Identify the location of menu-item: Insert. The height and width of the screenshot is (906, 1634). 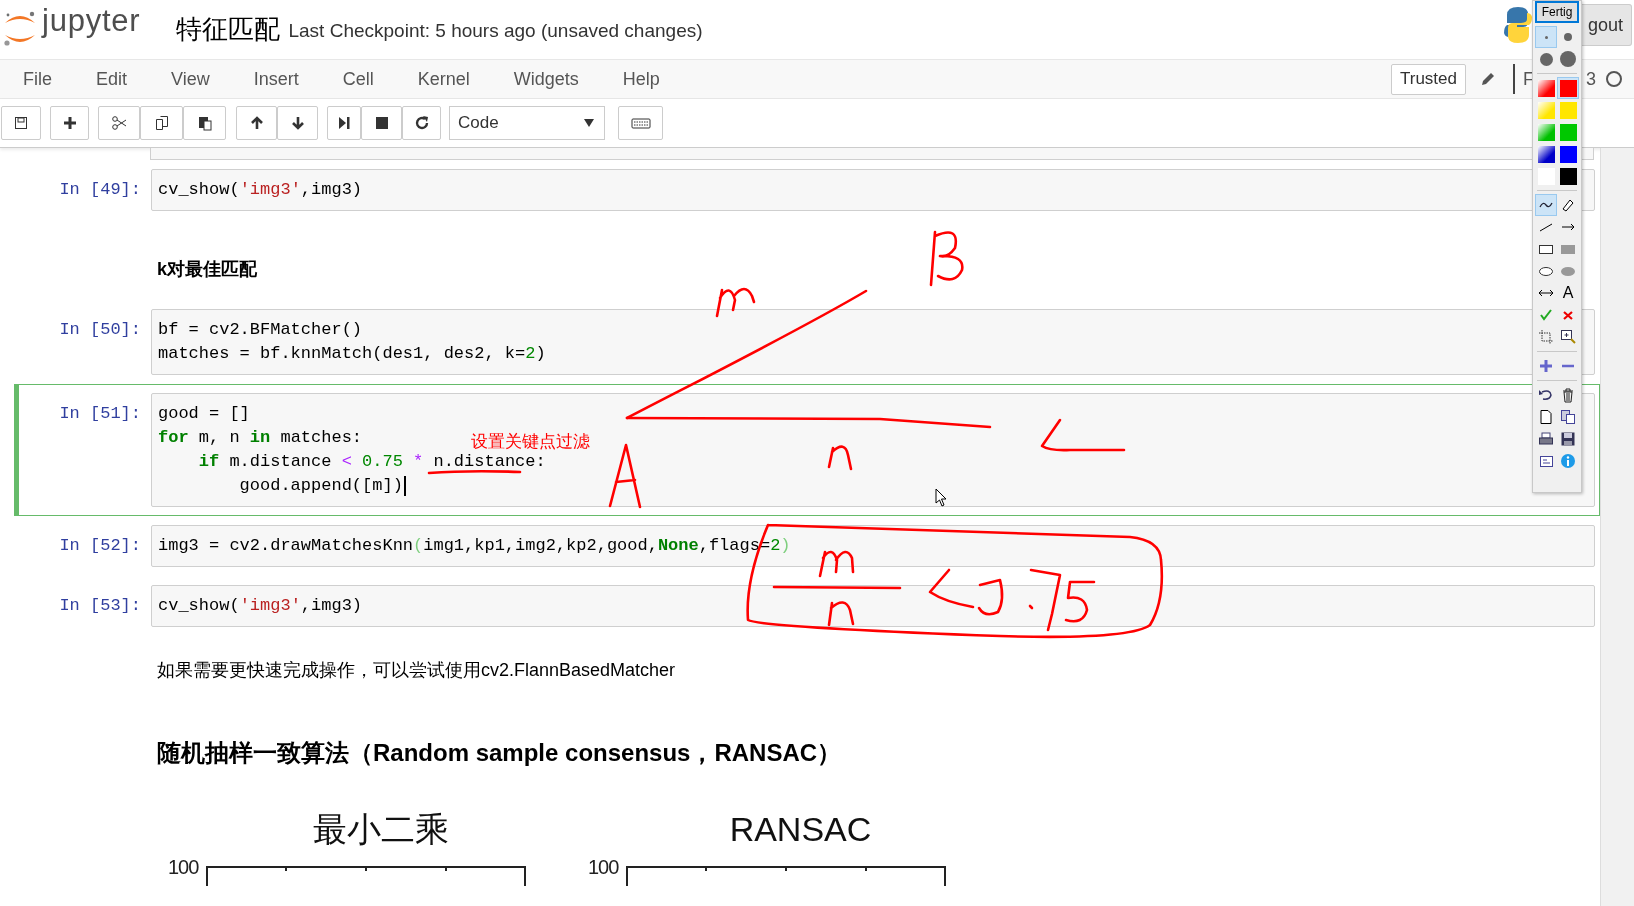
(276, 79).